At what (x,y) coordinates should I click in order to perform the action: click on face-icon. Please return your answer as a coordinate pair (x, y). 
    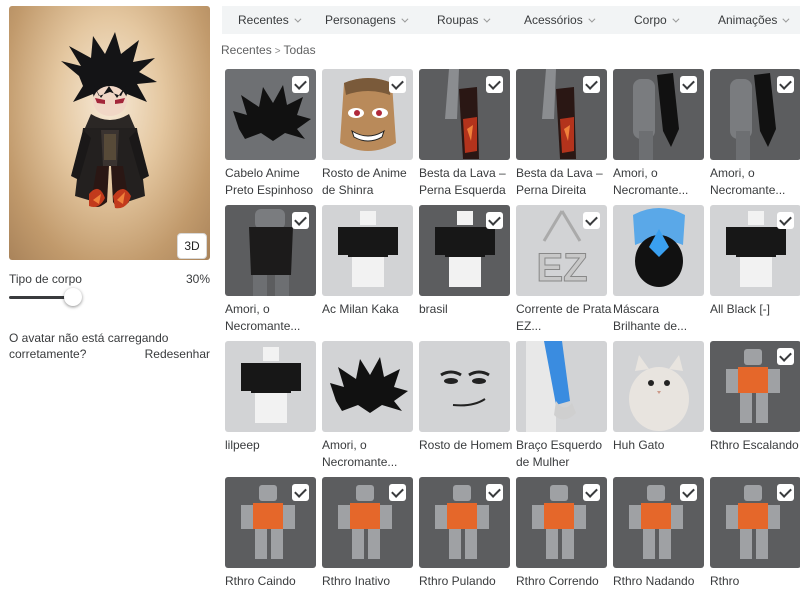
    Looking at the image, I should click on (465, 388).